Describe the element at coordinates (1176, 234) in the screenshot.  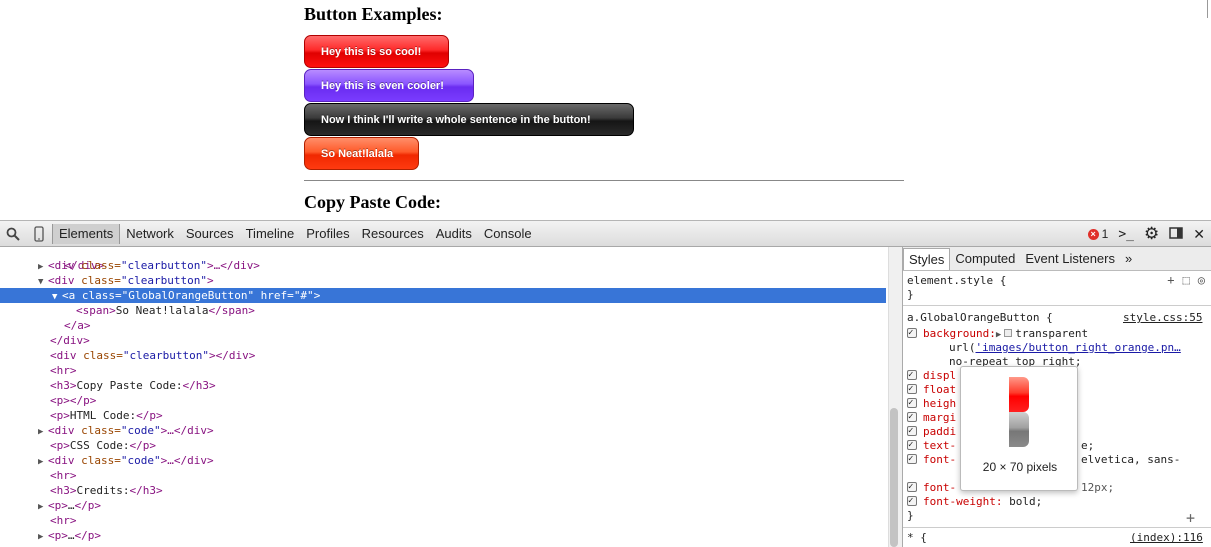
I see `dock-side-icon` at that location.